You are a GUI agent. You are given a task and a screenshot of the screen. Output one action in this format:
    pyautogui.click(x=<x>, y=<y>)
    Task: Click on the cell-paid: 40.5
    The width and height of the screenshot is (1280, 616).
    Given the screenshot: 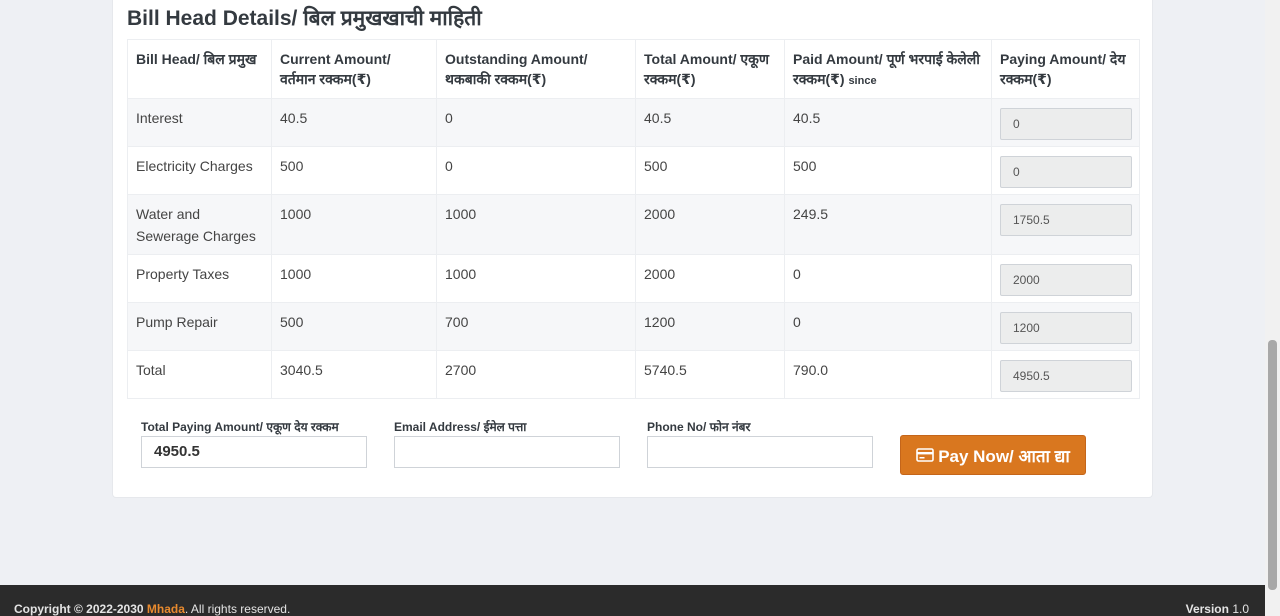 What is the action you would take?
    pyautogui.click(x=888, y=122)
    